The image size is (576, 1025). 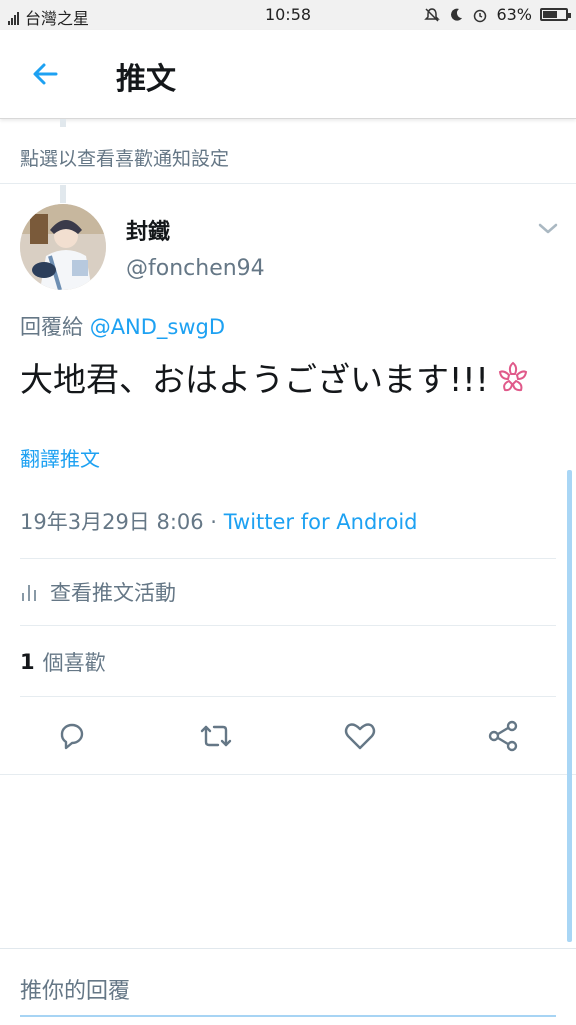 I want to click on retweet-icon, so click(x=216, y=736).